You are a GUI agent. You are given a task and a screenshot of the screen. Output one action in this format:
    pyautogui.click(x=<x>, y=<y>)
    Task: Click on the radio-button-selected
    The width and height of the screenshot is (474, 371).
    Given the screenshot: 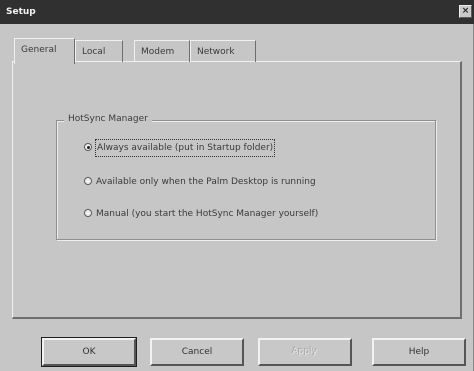 What is the action you would take?
    pyautogui.click(x=88, y=147)
    